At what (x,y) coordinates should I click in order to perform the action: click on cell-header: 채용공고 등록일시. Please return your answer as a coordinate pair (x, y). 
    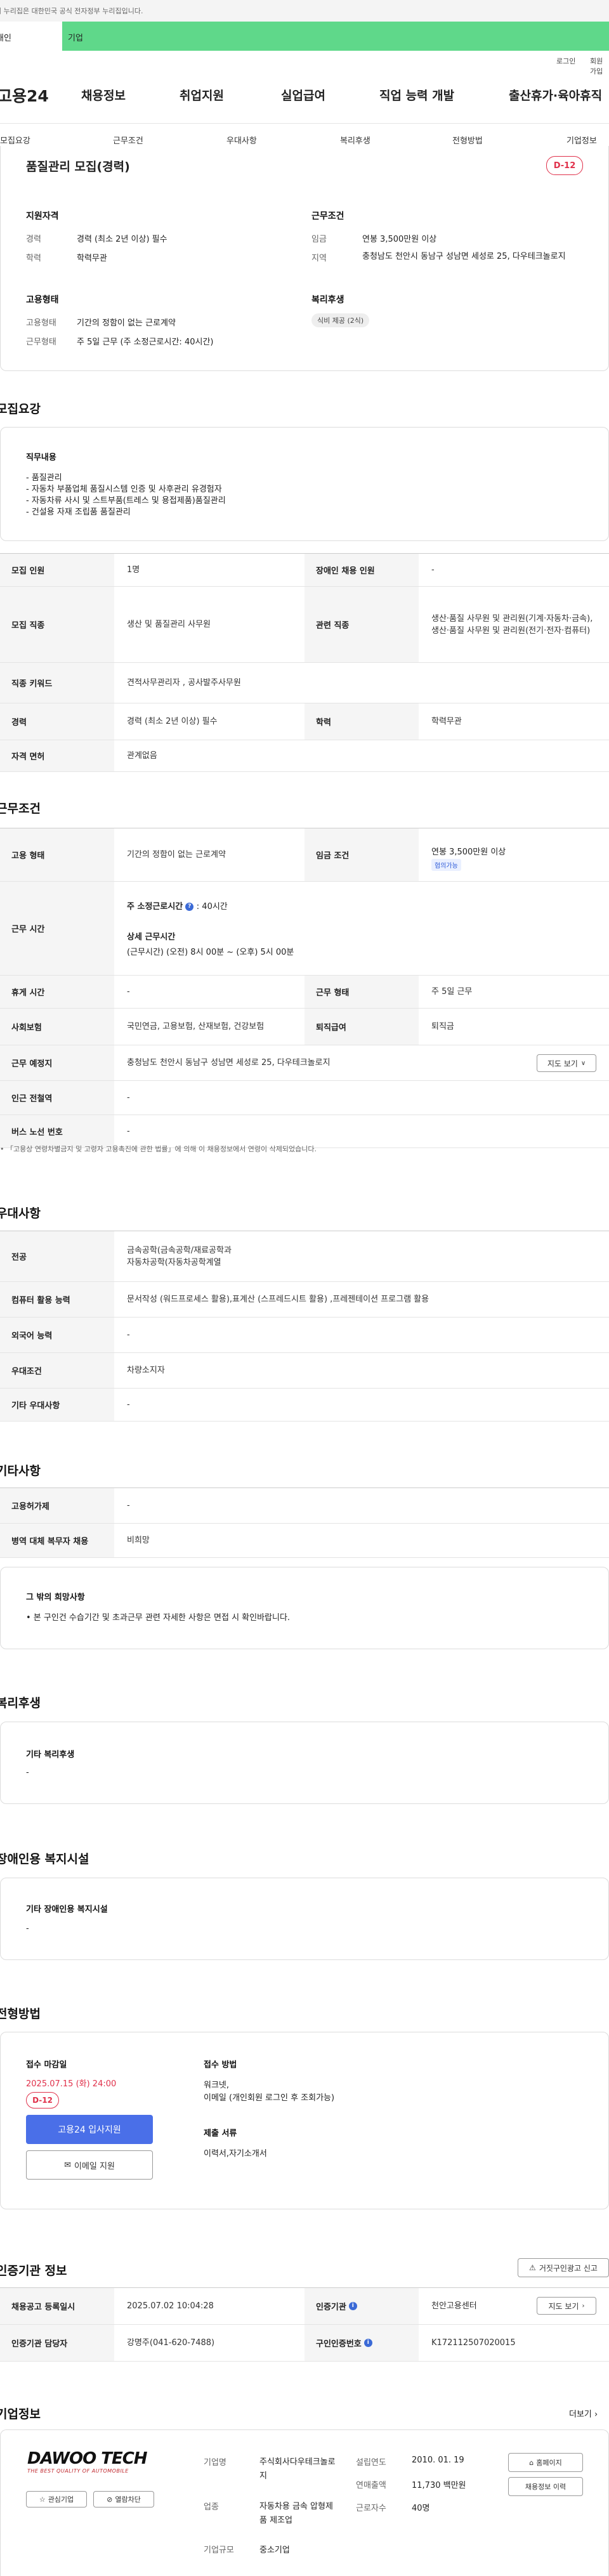
    Looking at the image, I should click on (57, 2306).